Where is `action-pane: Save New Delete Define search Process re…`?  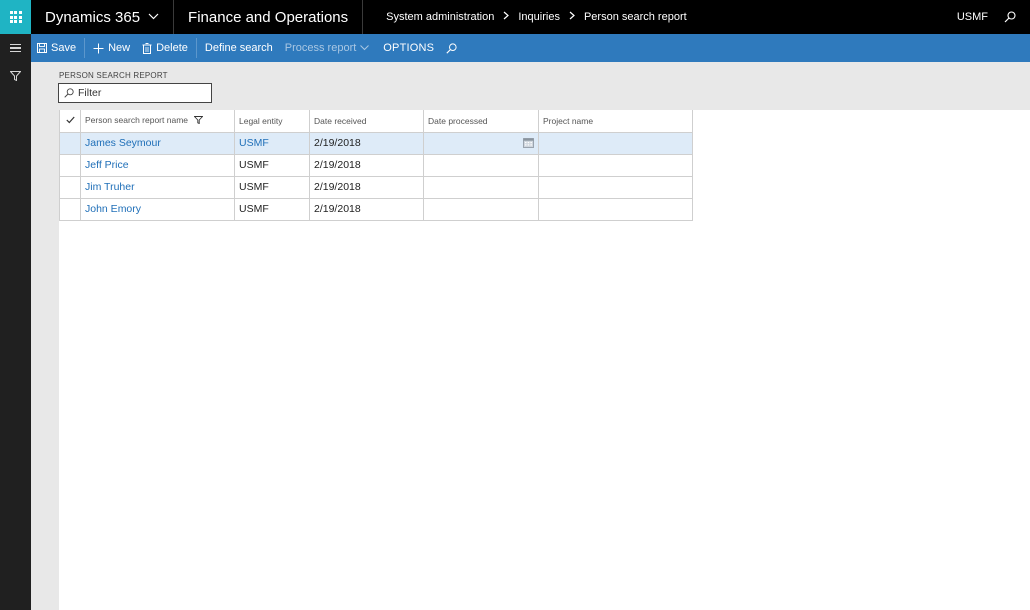 action-pane: Save New Delete Define search Process re… is located at coordinates (530, 48).